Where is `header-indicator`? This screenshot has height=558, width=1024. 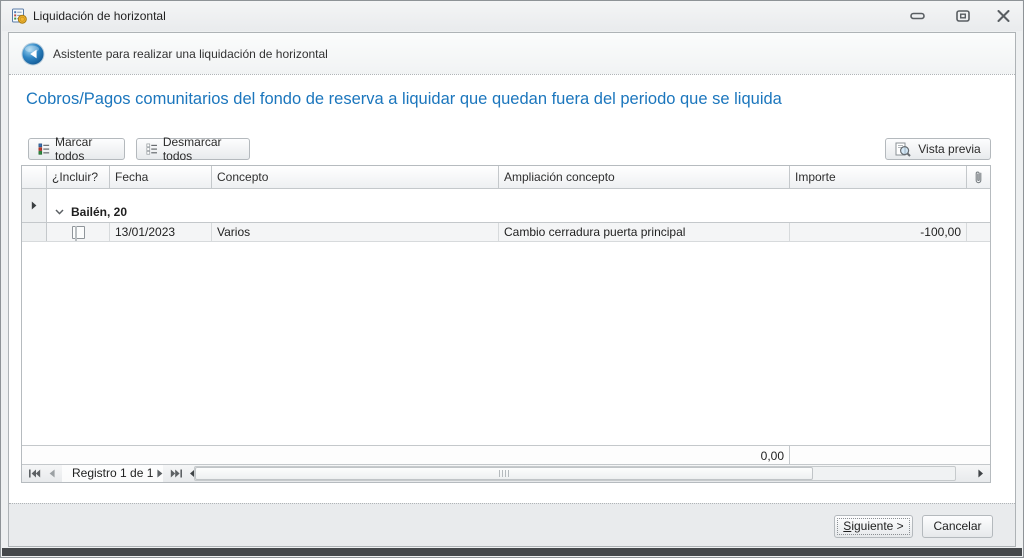 header-indicator is located at coordinates (34, 177).